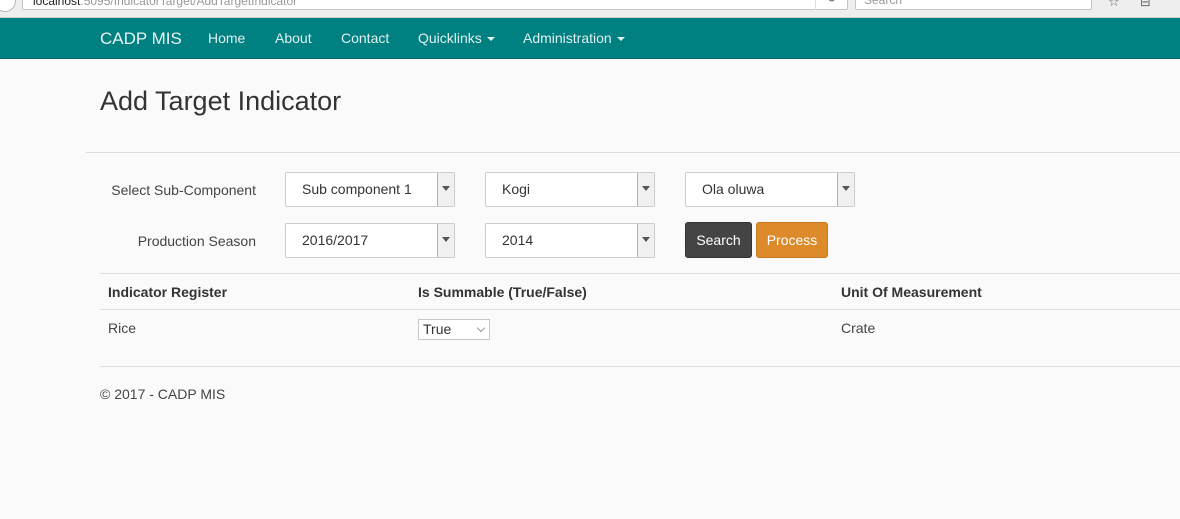 This screenshot has height=519, width=1180. What do you see at coordinates (973, 5) in the screenshot?
I see `browser-search-input: Search` at bounding box center [973, 5].